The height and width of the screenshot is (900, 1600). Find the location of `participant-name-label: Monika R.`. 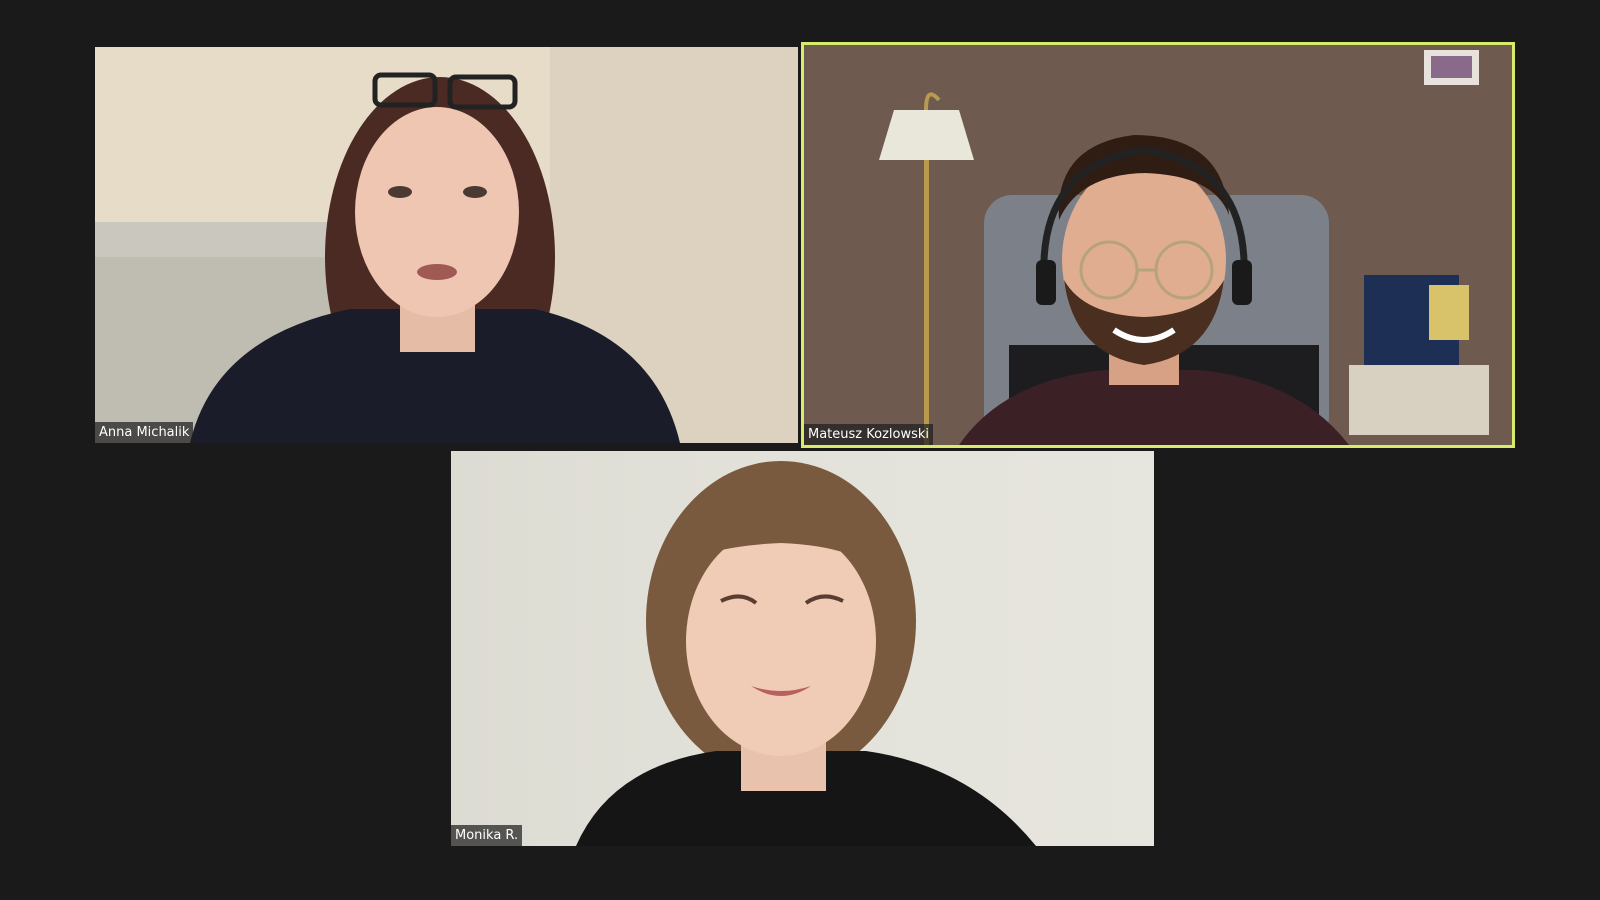

participant-name-label: Monika R. is located at coordinates (487, 835).